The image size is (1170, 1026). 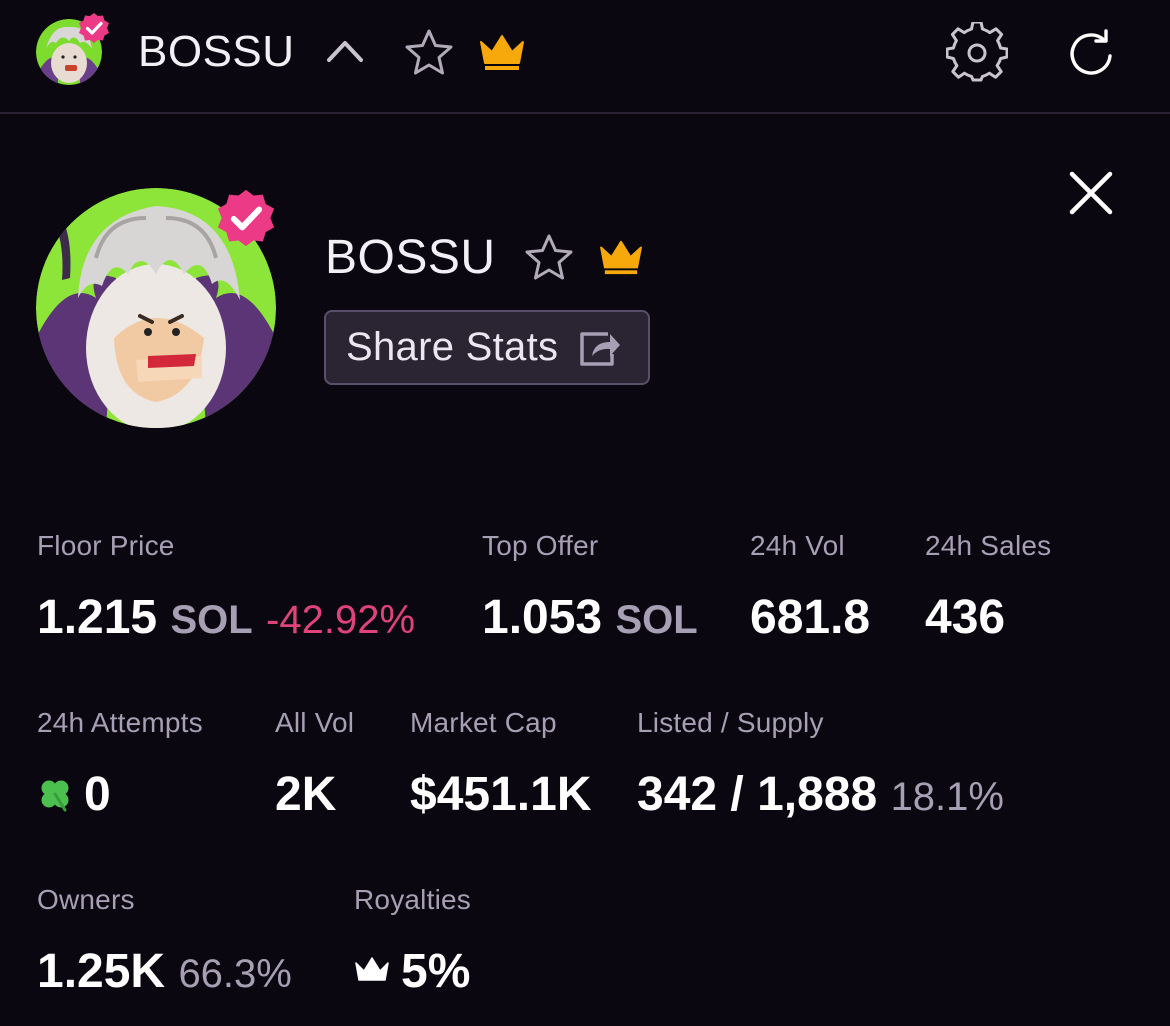 I want to click on share-stats-label: Share Stats, so click(x=452, y=347).